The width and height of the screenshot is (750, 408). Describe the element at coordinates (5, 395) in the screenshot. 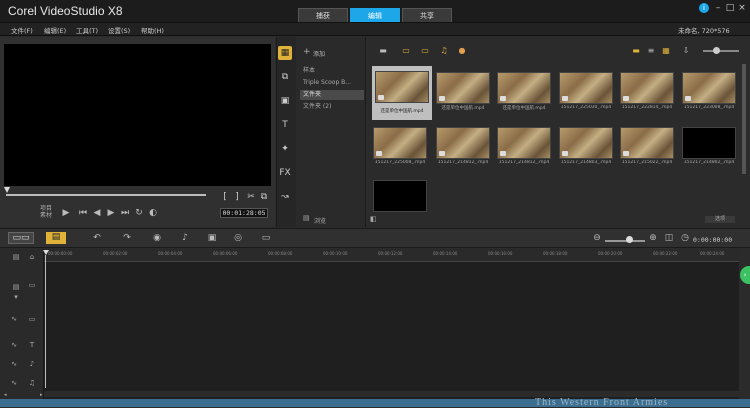

I see `scroll-left-icon: ◂` at that location.